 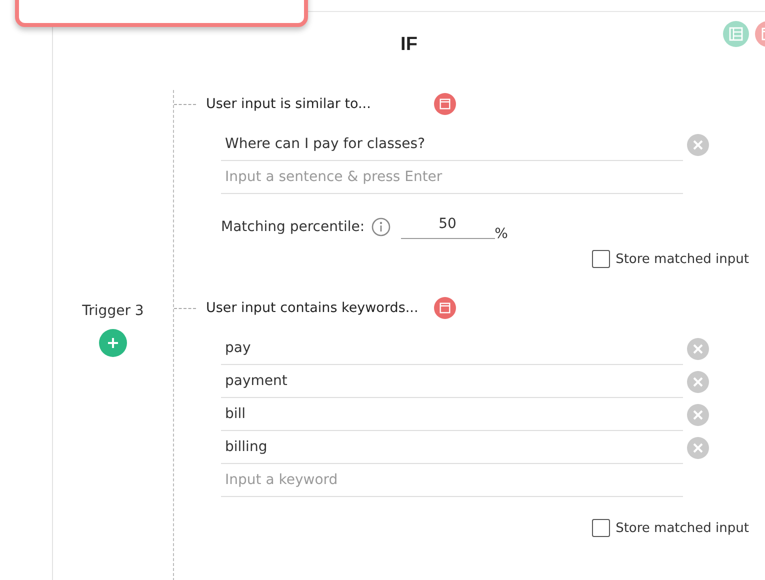 I want to click on entry-field: Where can I pay for classes?, so click(x=452, y=144).